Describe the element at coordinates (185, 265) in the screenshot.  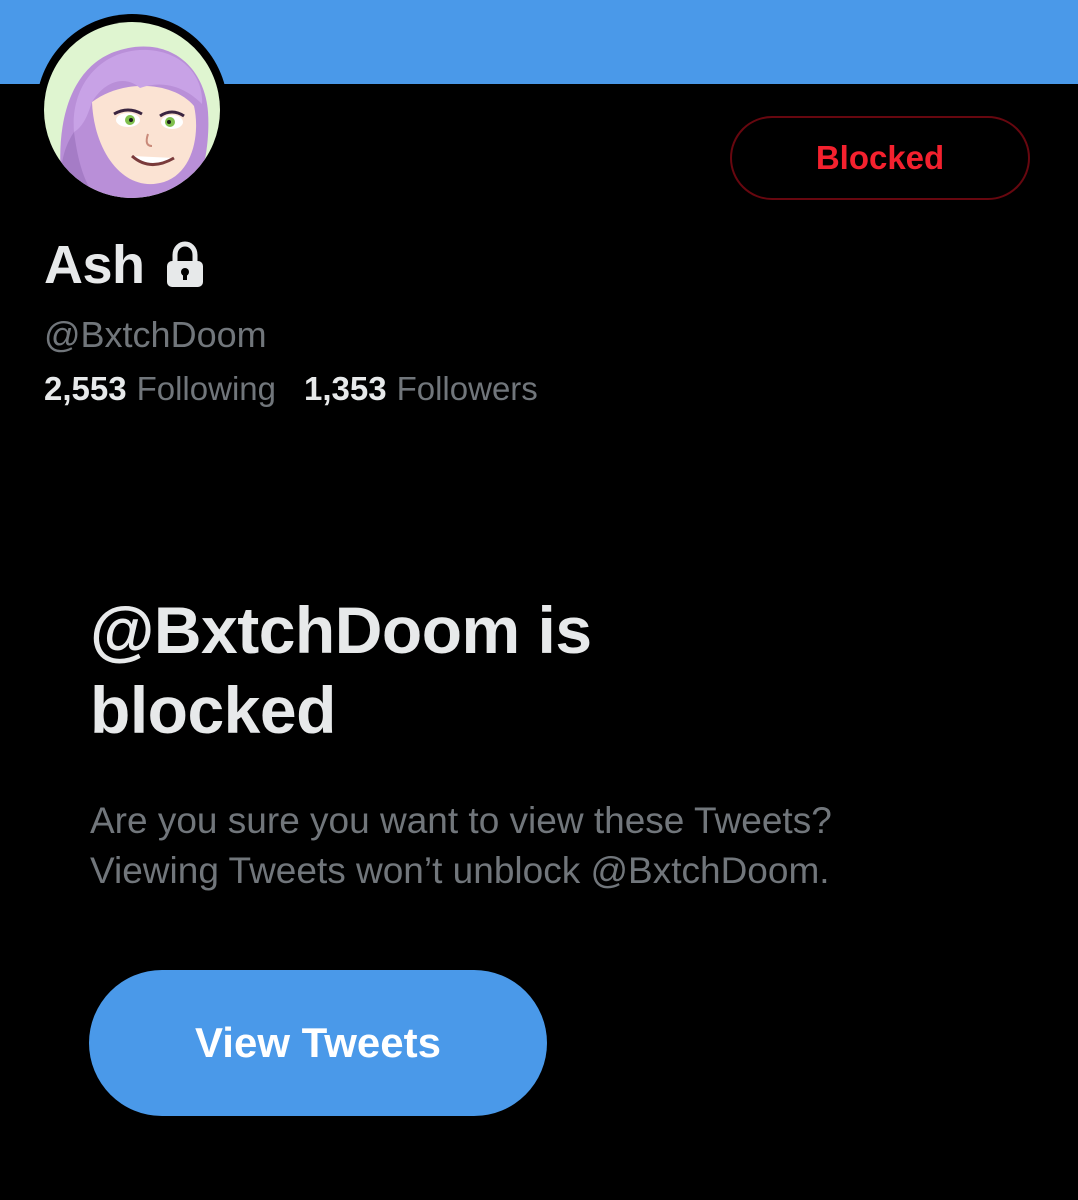
I see `lock-icon` at that location.